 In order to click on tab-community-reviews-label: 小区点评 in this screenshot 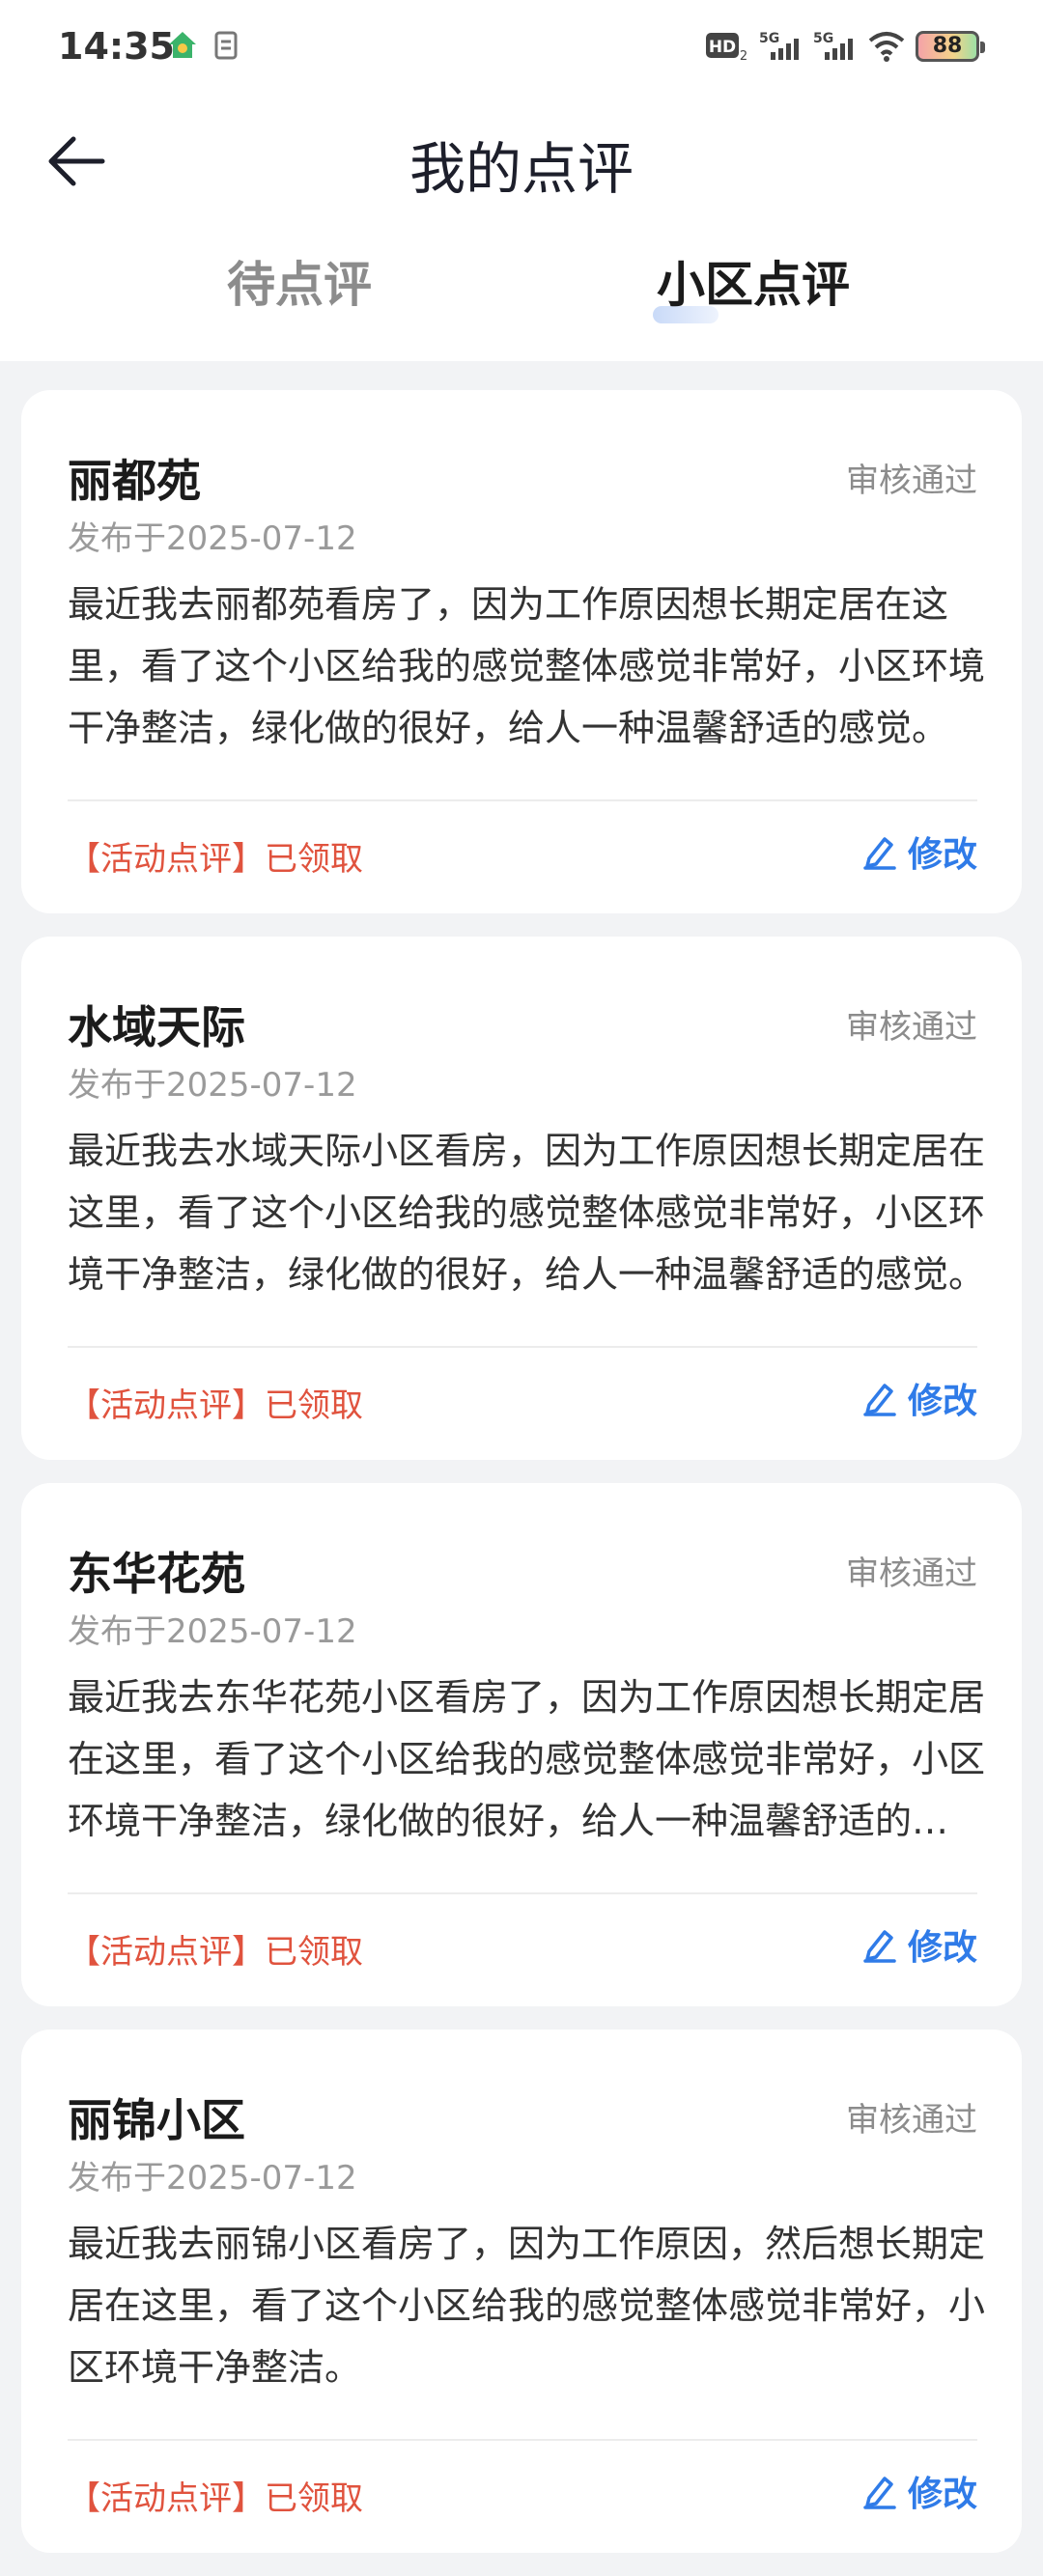, I will do `click(754, 285)`.